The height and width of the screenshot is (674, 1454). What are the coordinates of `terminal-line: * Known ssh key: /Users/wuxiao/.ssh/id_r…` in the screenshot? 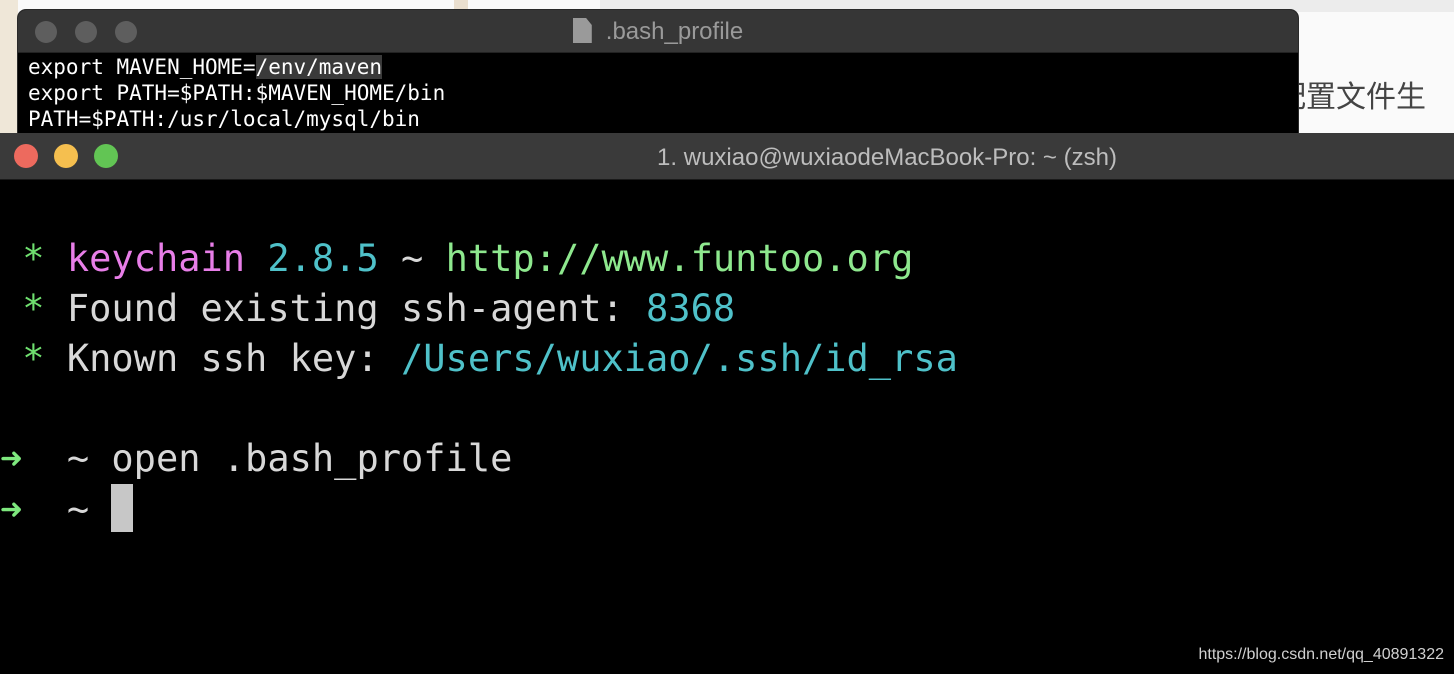 It's located at (479, 359).